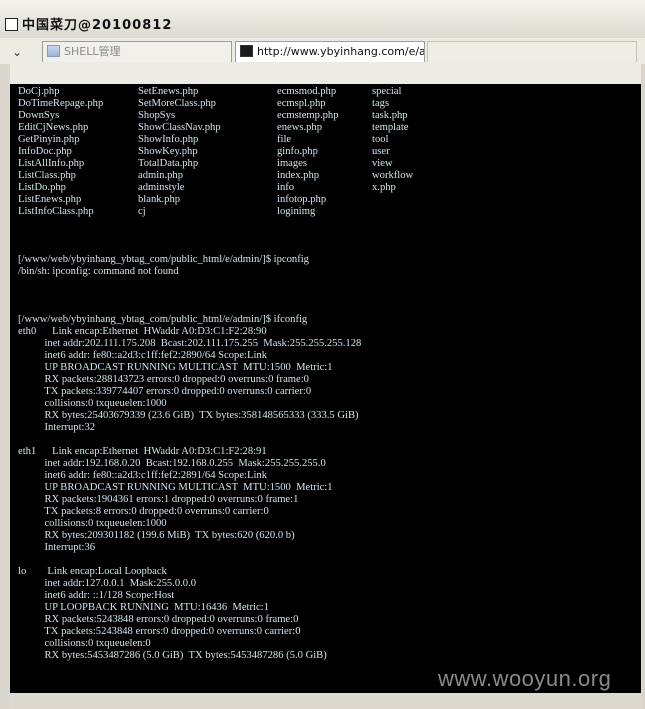 This screenshot has height=709, width=645. Describe the element at coordinates (284, 139) in the screenshot. I see `file-entry: file` at that location.